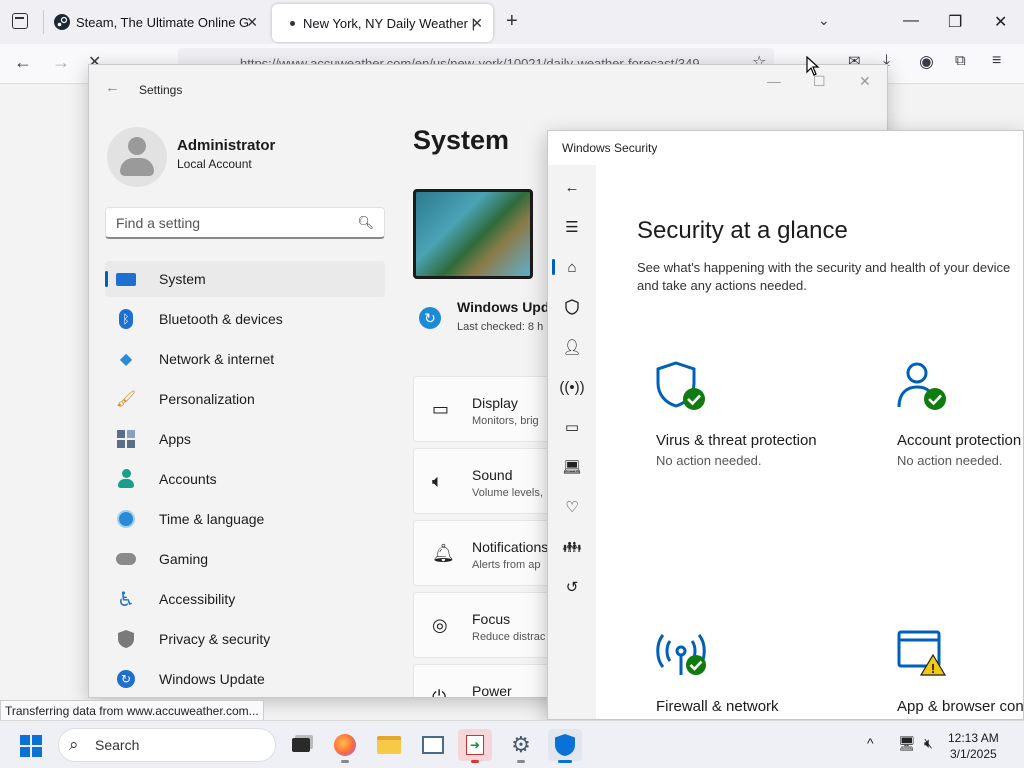 The width and height of the screenshot is (1024, 768). Describe the element at coordinates (572, 507) in the screenshot. I see `device-health-icon: ♡` at that location.